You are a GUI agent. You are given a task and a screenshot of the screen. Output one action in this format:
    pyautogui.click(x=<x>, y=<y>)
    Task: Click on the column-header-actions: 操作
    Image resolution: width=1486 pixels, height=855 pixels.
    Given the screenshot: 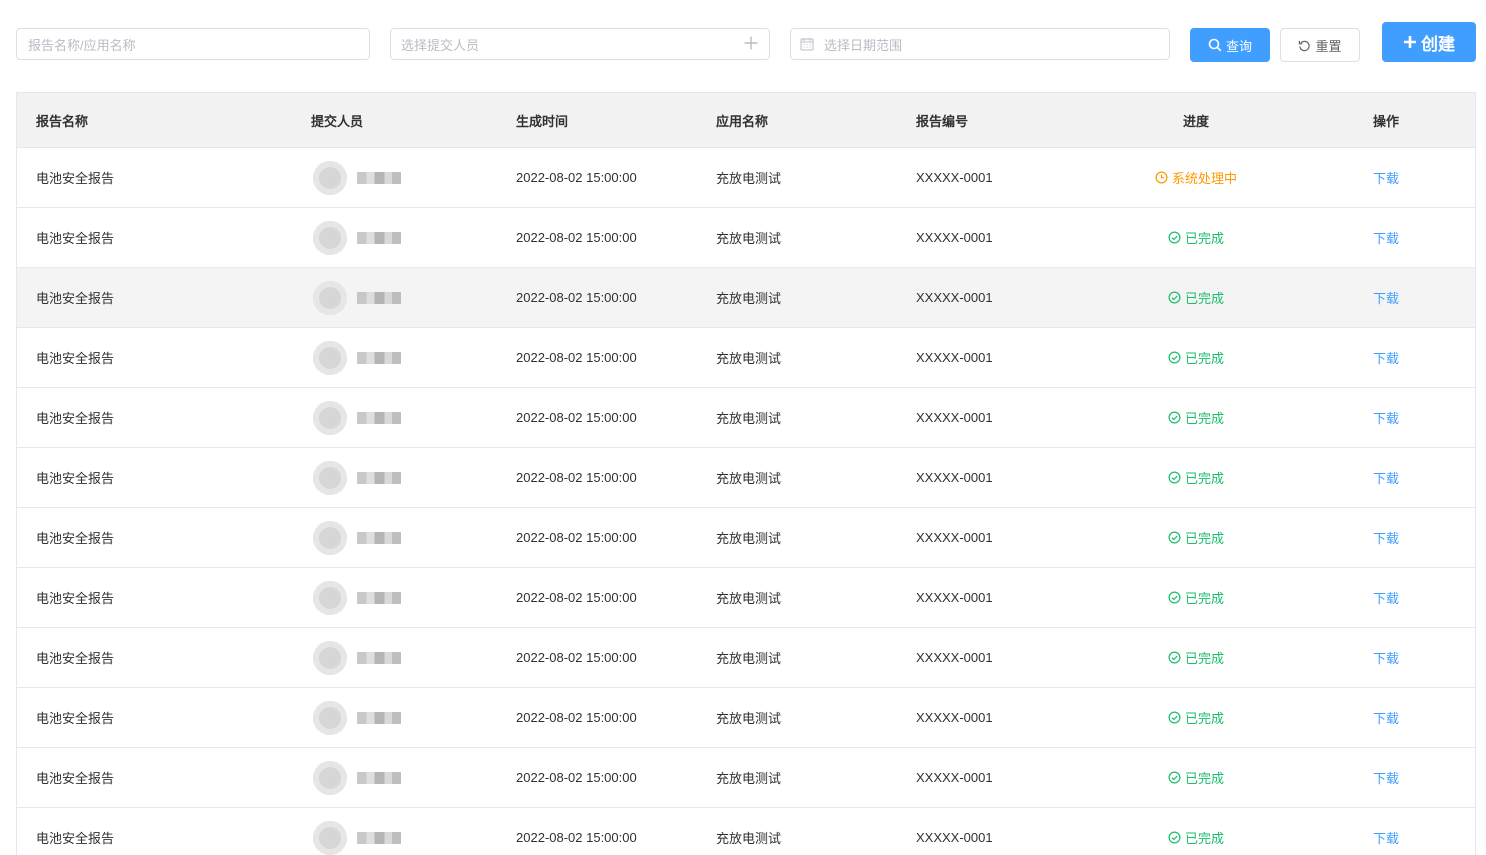 What is the action you would take?
    pyautogui.click(x=1385, y=121)
    